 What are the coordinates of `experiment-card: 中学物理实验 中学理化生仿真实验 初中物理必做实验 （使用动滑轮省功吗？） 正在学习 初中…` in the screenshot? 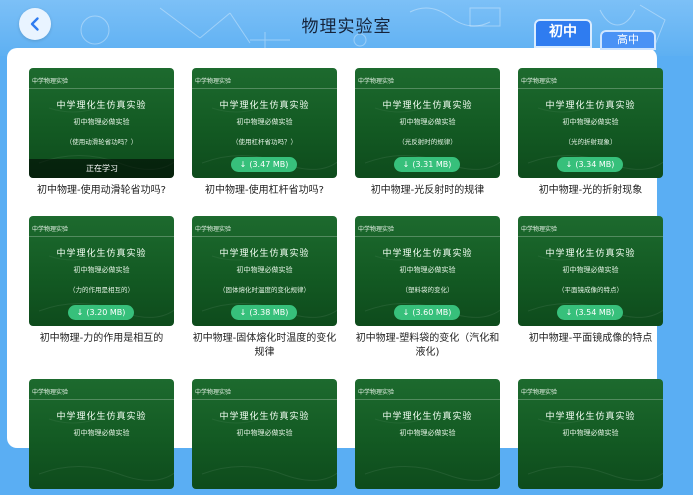 It's located at (101, 133).